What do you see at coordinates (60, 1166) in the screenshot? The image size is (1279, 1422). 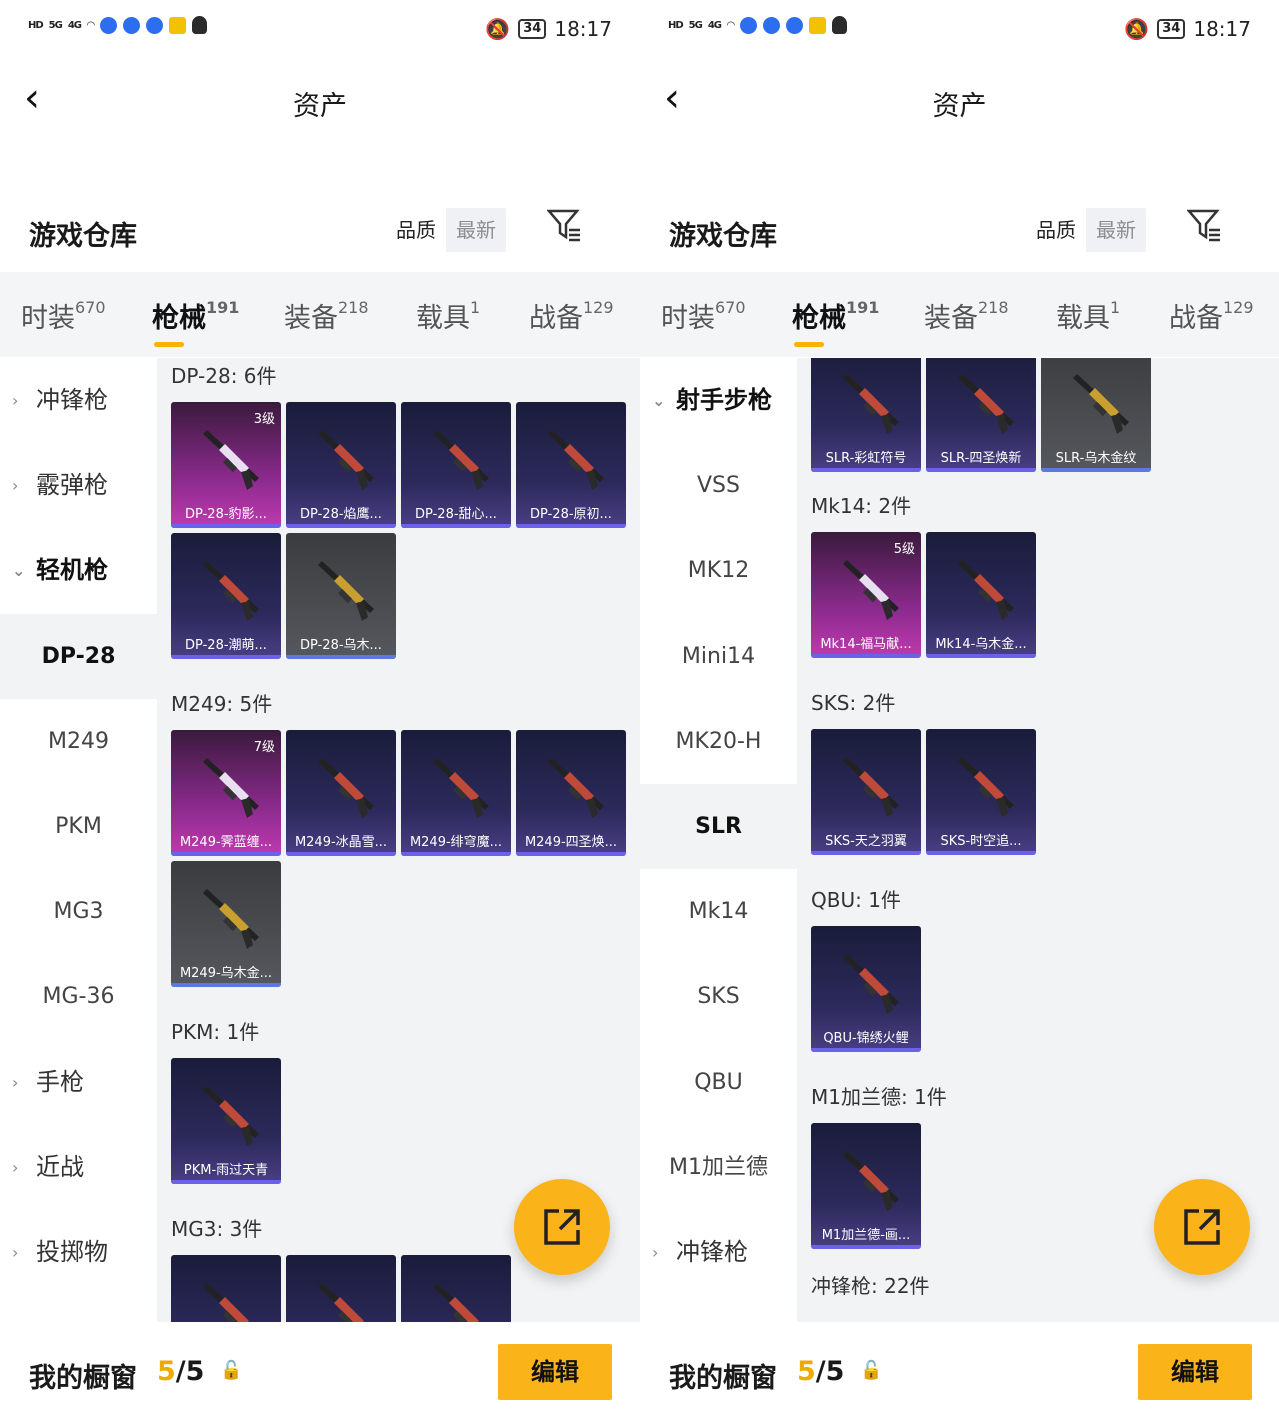 I see `sidebar-item-label: 近战` at bounding box center [60, 1166].